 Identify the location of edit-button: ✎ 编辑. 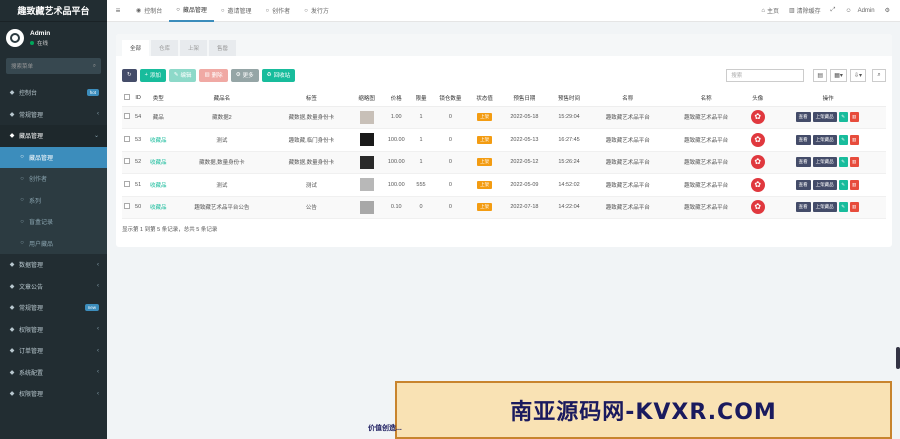
(182, 75).